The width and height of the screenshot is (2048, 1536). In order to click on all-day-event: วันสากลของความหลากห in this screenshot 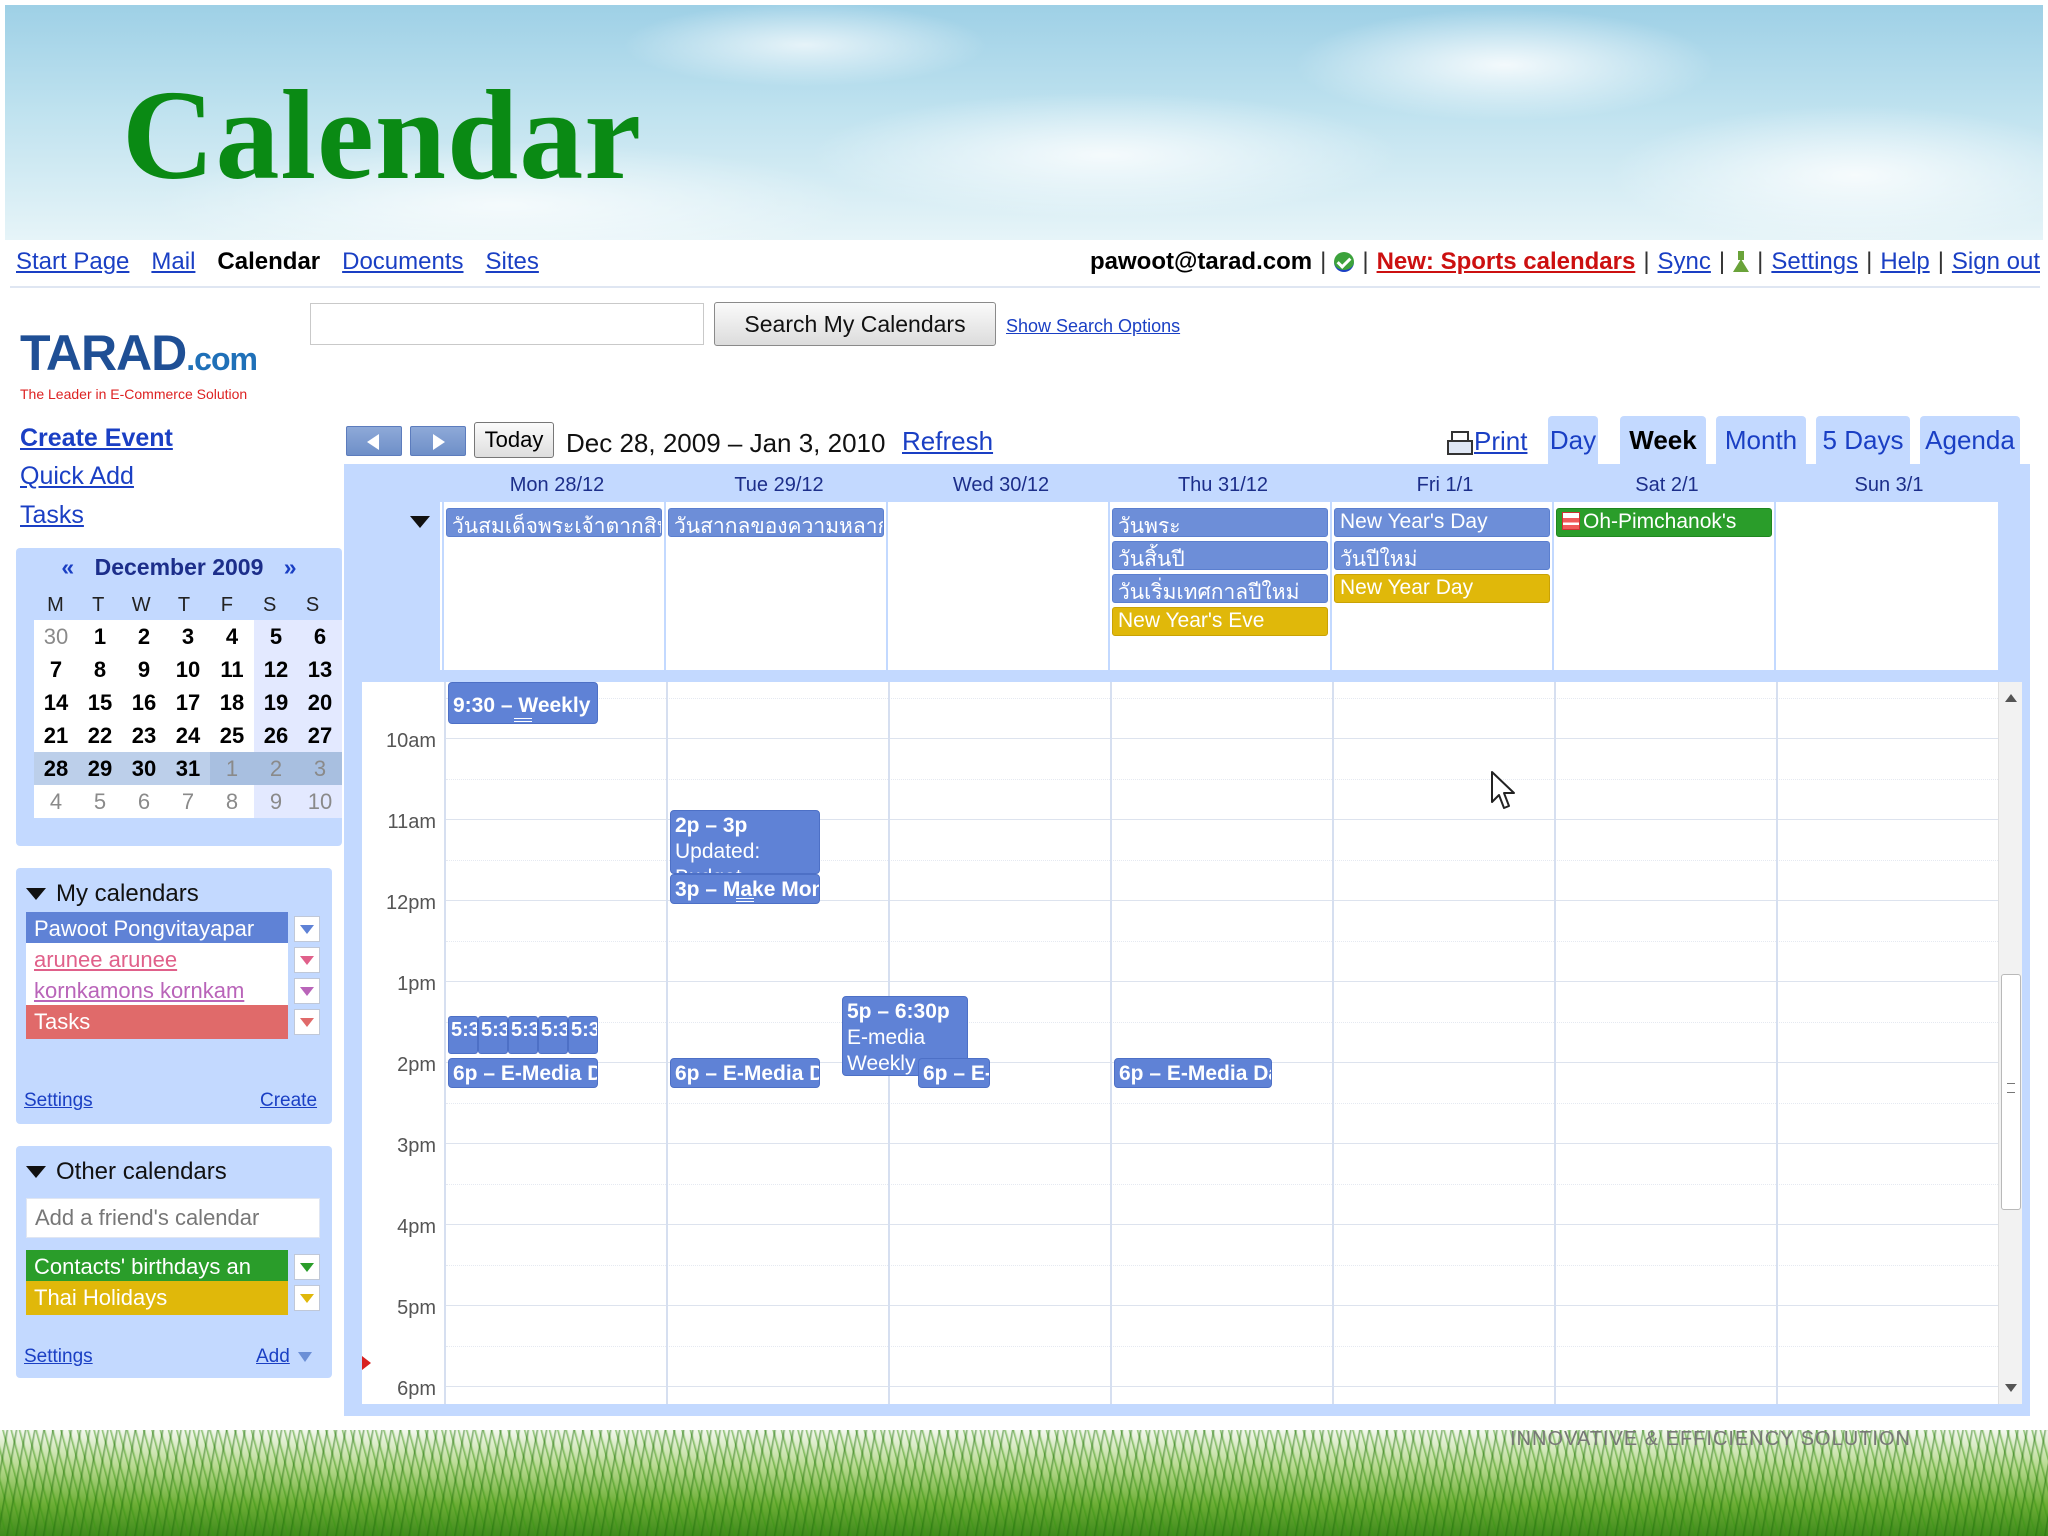, I will do `click(776, 522)`.